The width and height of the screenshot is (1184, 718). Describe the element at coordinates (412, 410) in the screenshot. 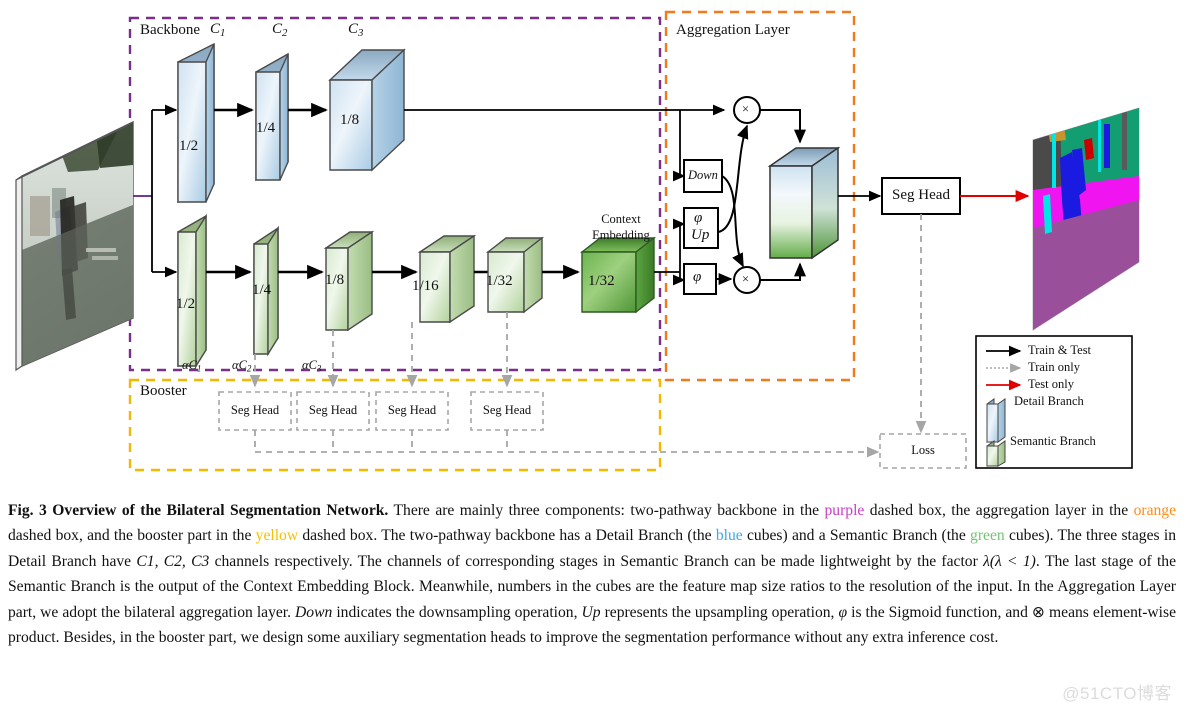

I see `booster-seg-head-label-3: Seg Head` at that location.